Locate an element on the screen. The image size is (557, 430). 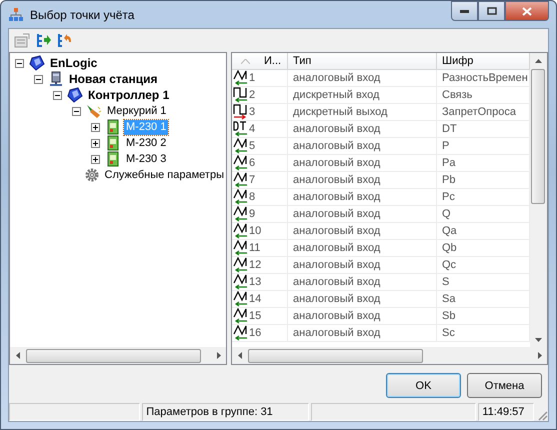
table-cell: 5 is located at coordinates (252, 146).